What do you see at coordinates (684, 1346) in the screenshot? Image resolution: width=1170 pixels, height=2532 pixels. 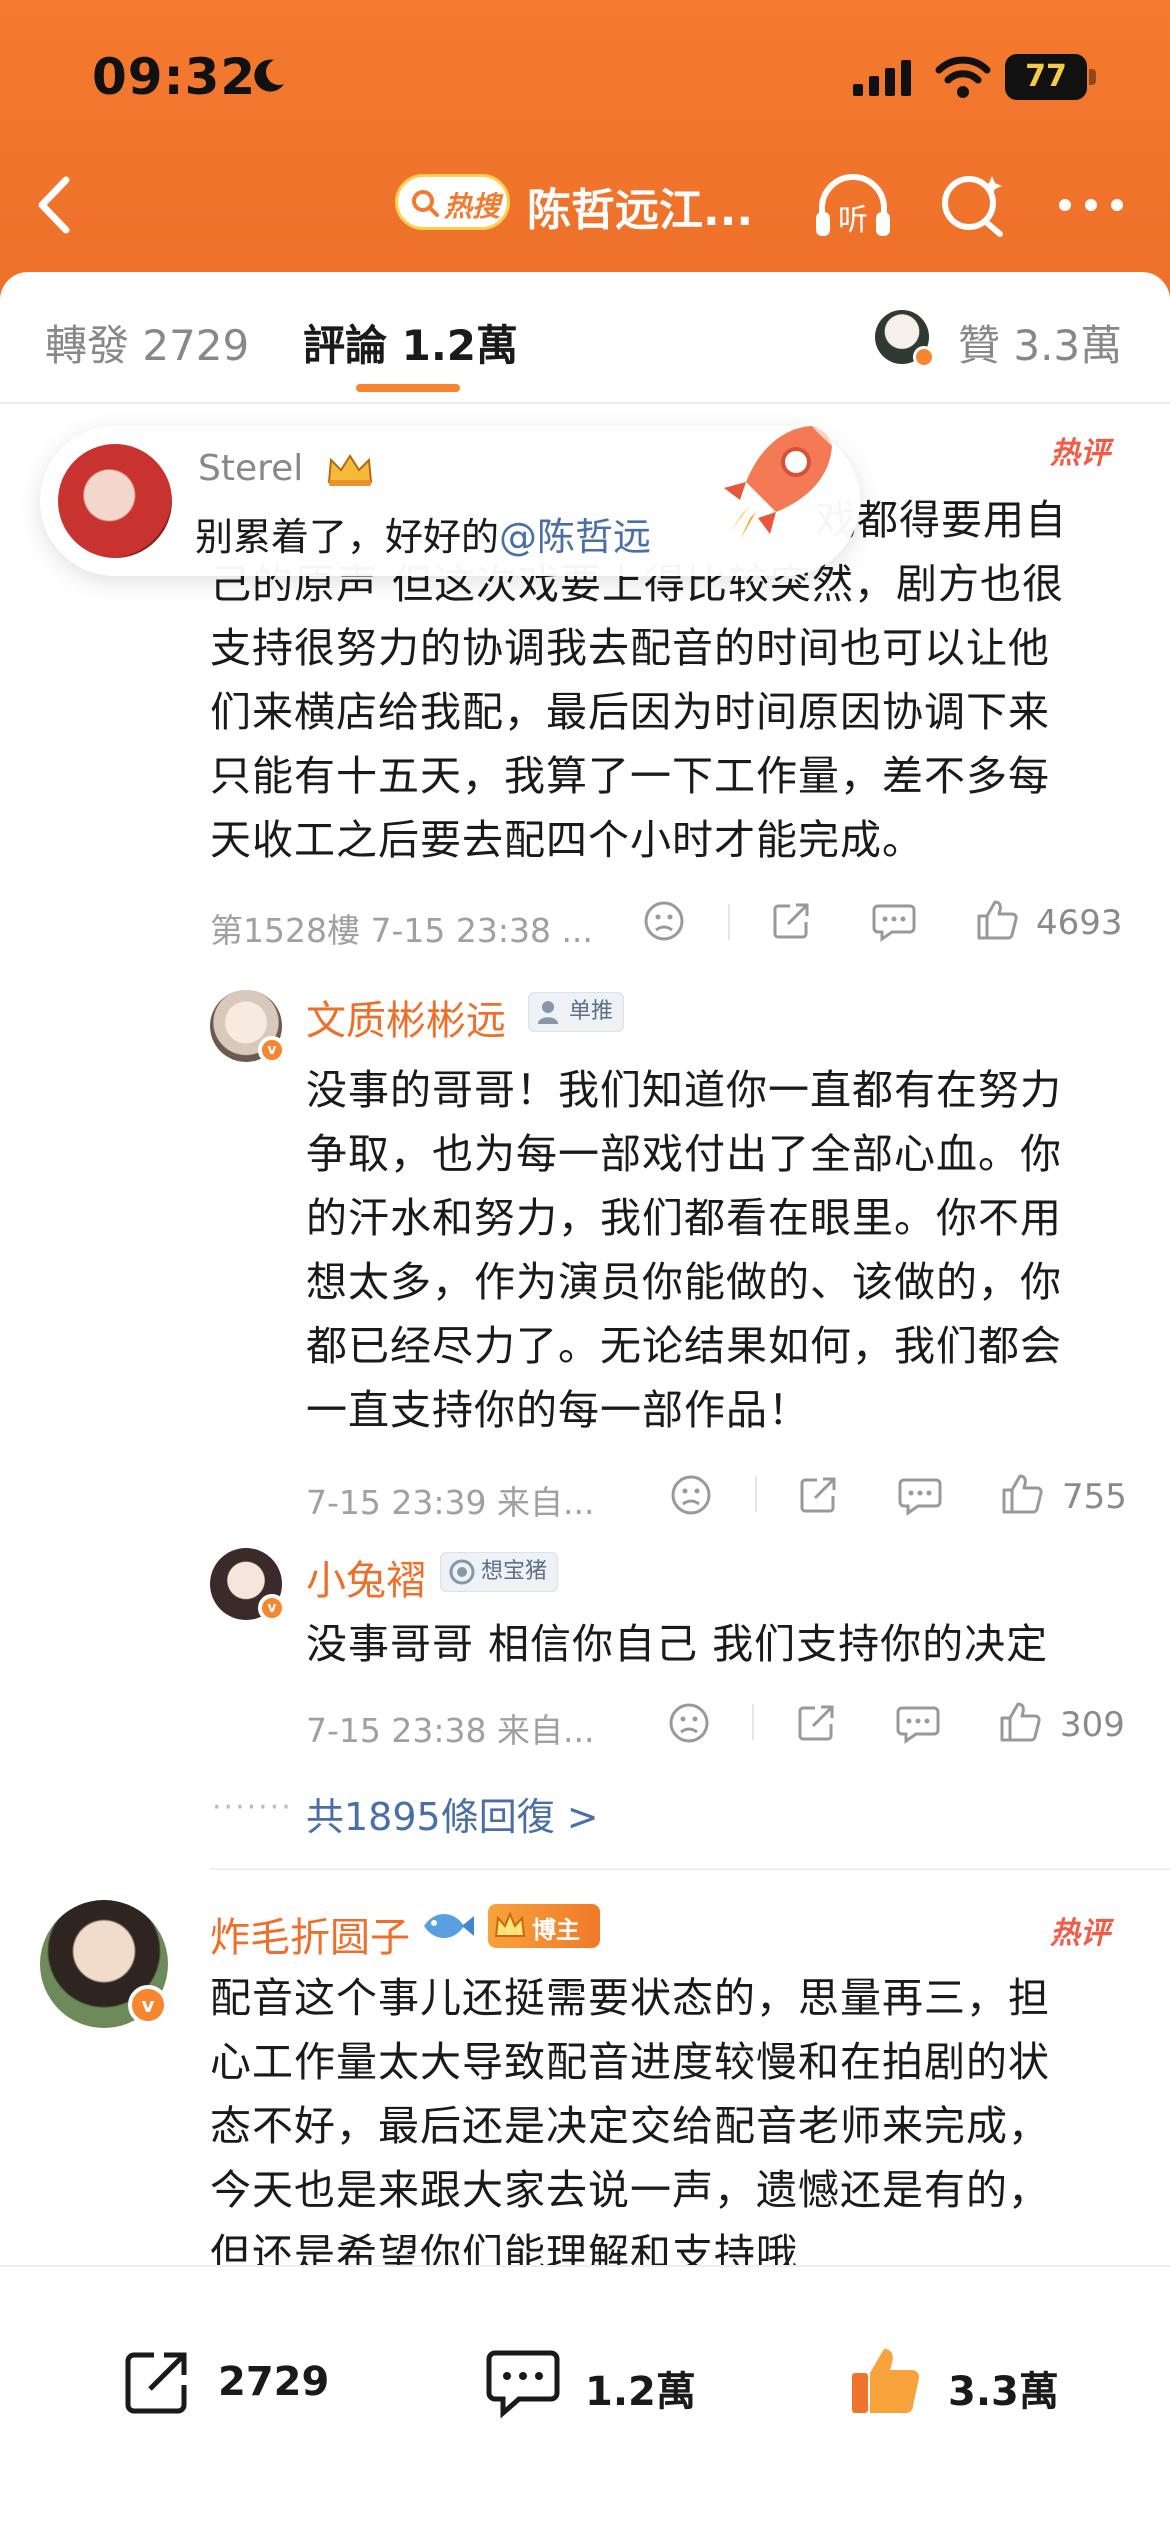 I see `reply-text-line: 都已经尽力了。无论结果如何，我们都会` at bounding box center [684, 1346].